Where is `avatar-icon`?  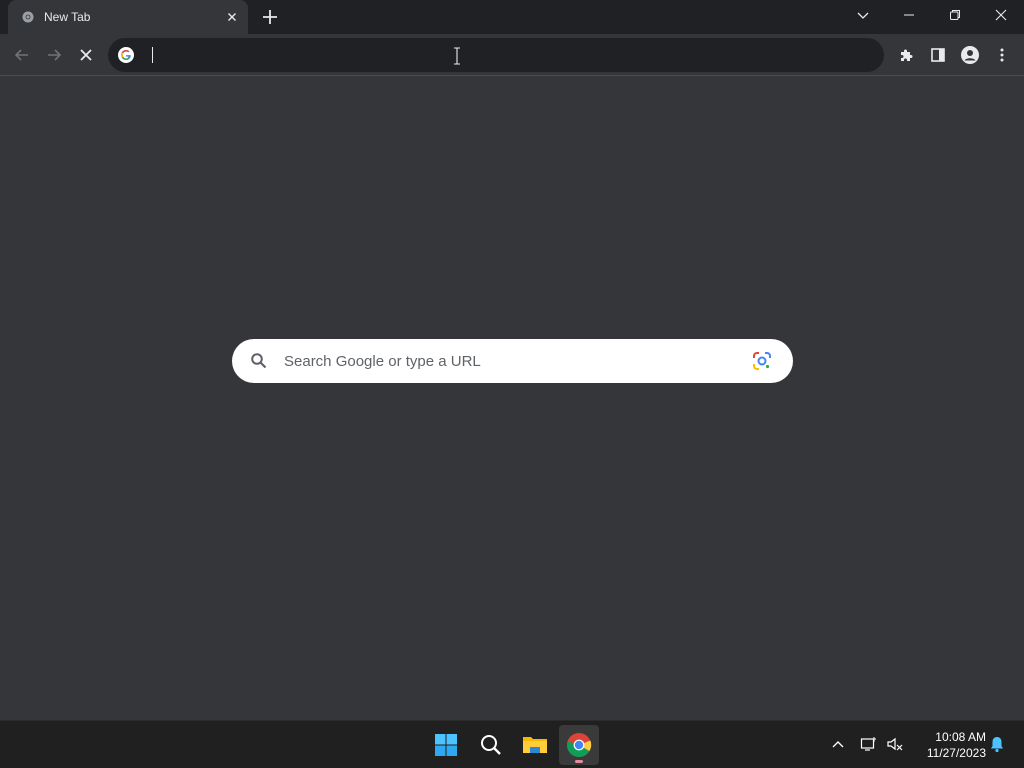
avatar-icon is located at coordinates (970, 55).